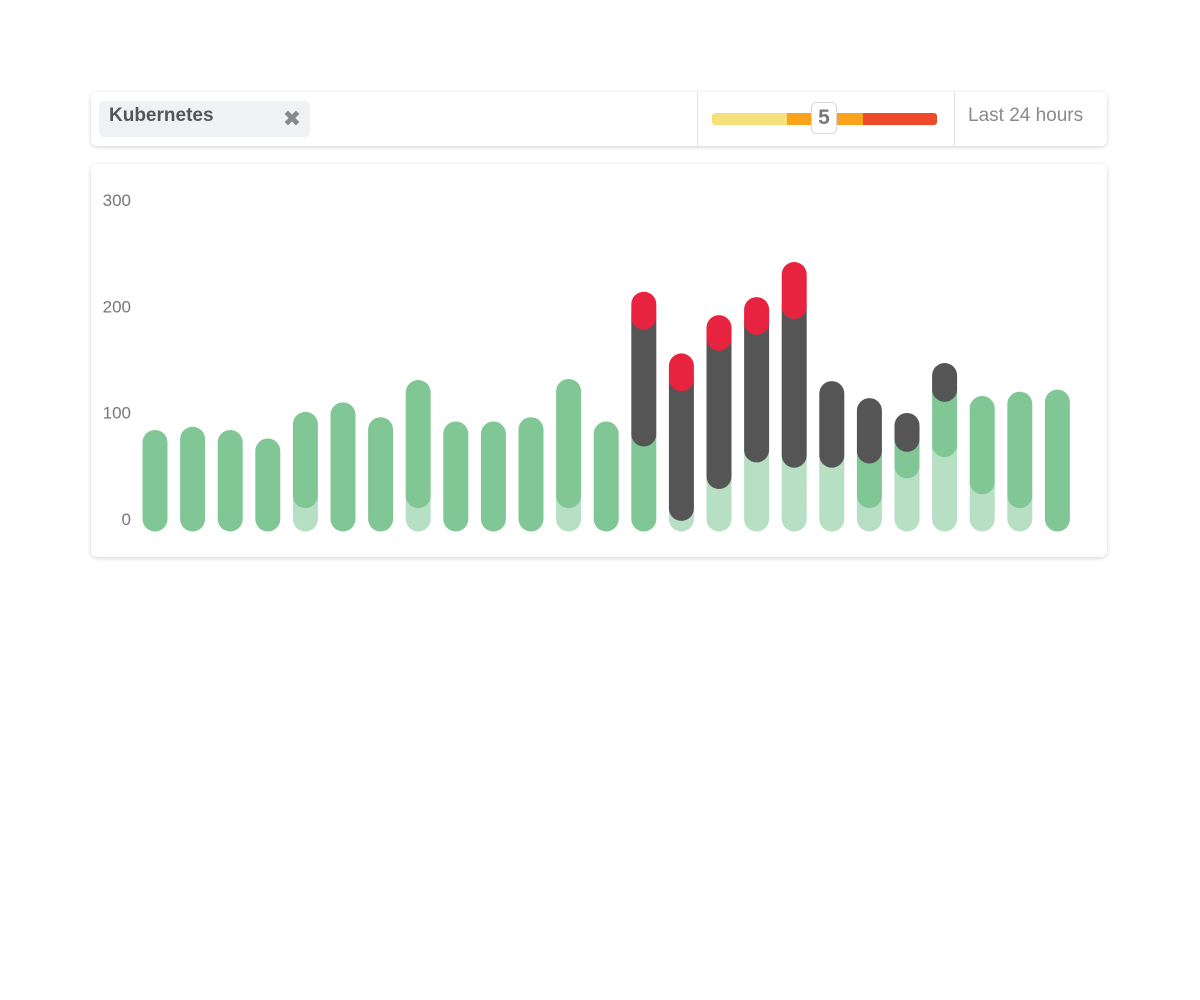 The width and height of the screenshot is (1200, 1000). I want to click on y-tick-label: 300, so click(117, 200).